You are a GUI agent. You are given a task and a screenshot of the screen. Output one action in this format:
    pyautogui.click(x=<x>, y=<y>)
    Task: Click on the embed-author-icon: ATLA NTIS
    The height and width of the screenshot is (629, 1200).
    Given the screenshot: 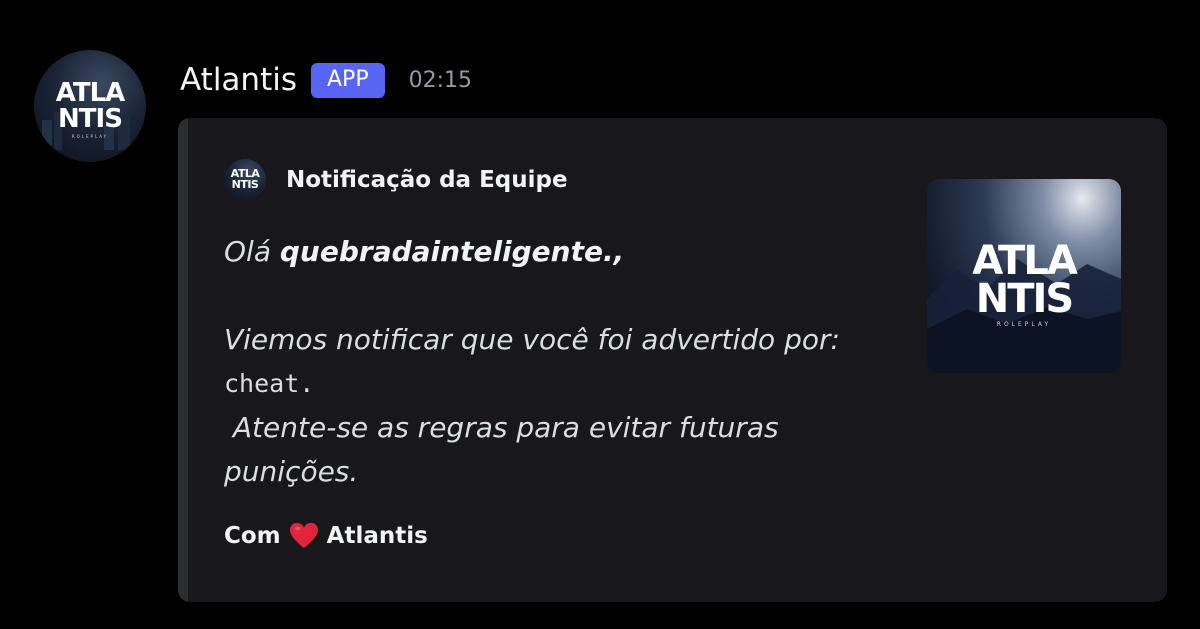 What is the action you would take?
    pyautogui.click(x=245, y=180)
    